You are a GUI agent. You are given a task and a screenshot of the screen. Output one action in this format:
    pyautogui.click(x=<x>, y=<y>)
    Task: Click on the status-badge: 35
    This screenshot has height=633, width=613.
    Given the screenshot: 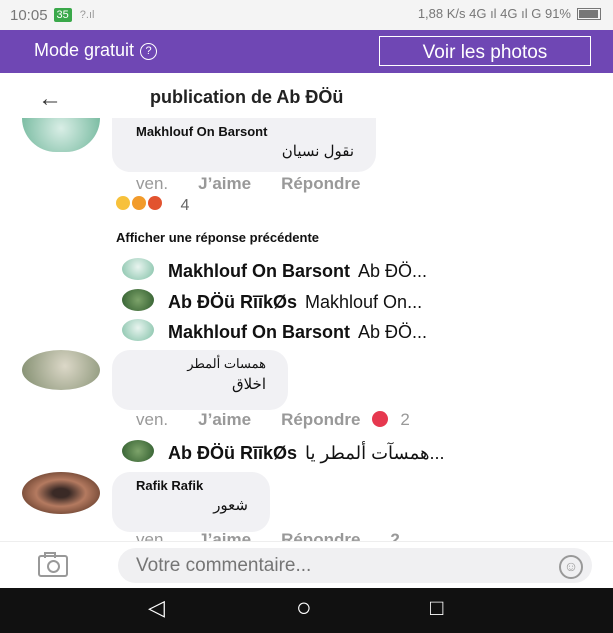 What is the action you would take?
    pyautogui.click(x=62, y=15)
    